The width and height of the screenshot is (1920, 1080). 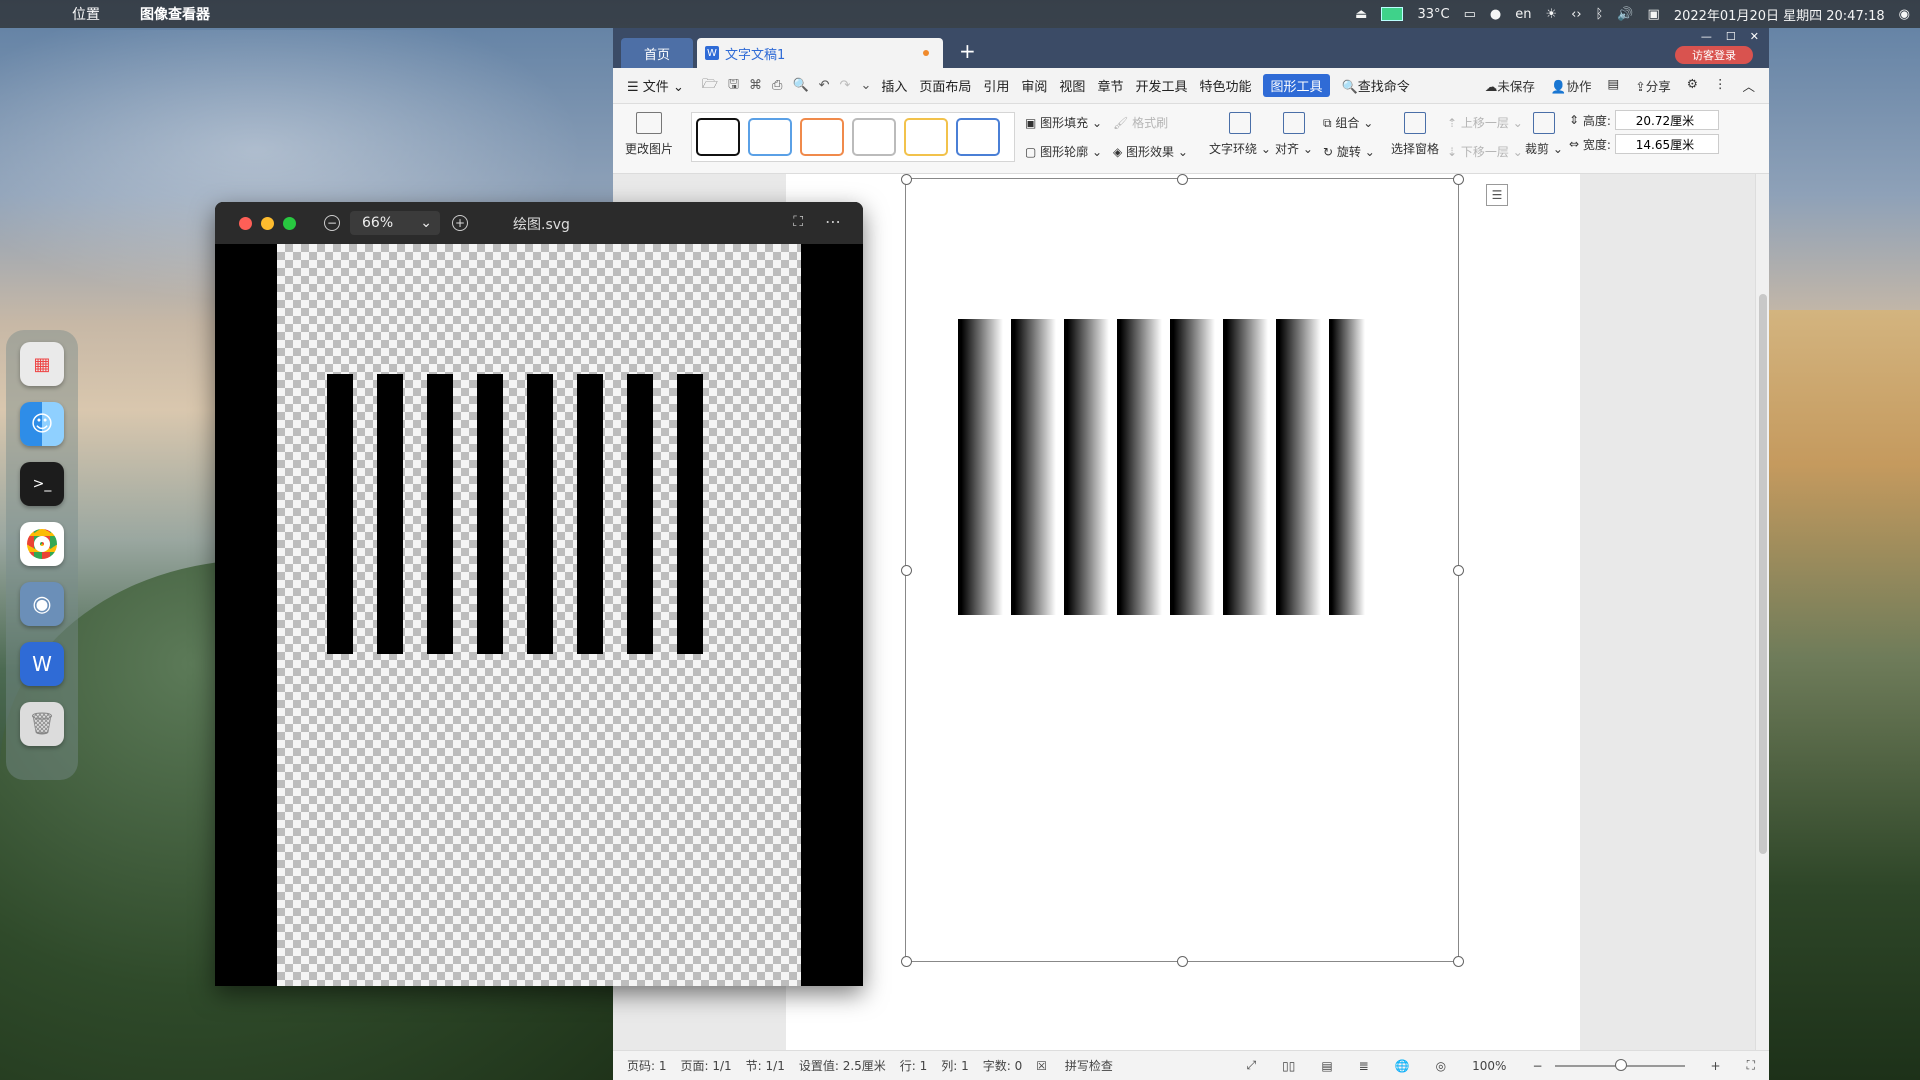 I want to click on minimize-window-icon, so click(x=267, y=223).